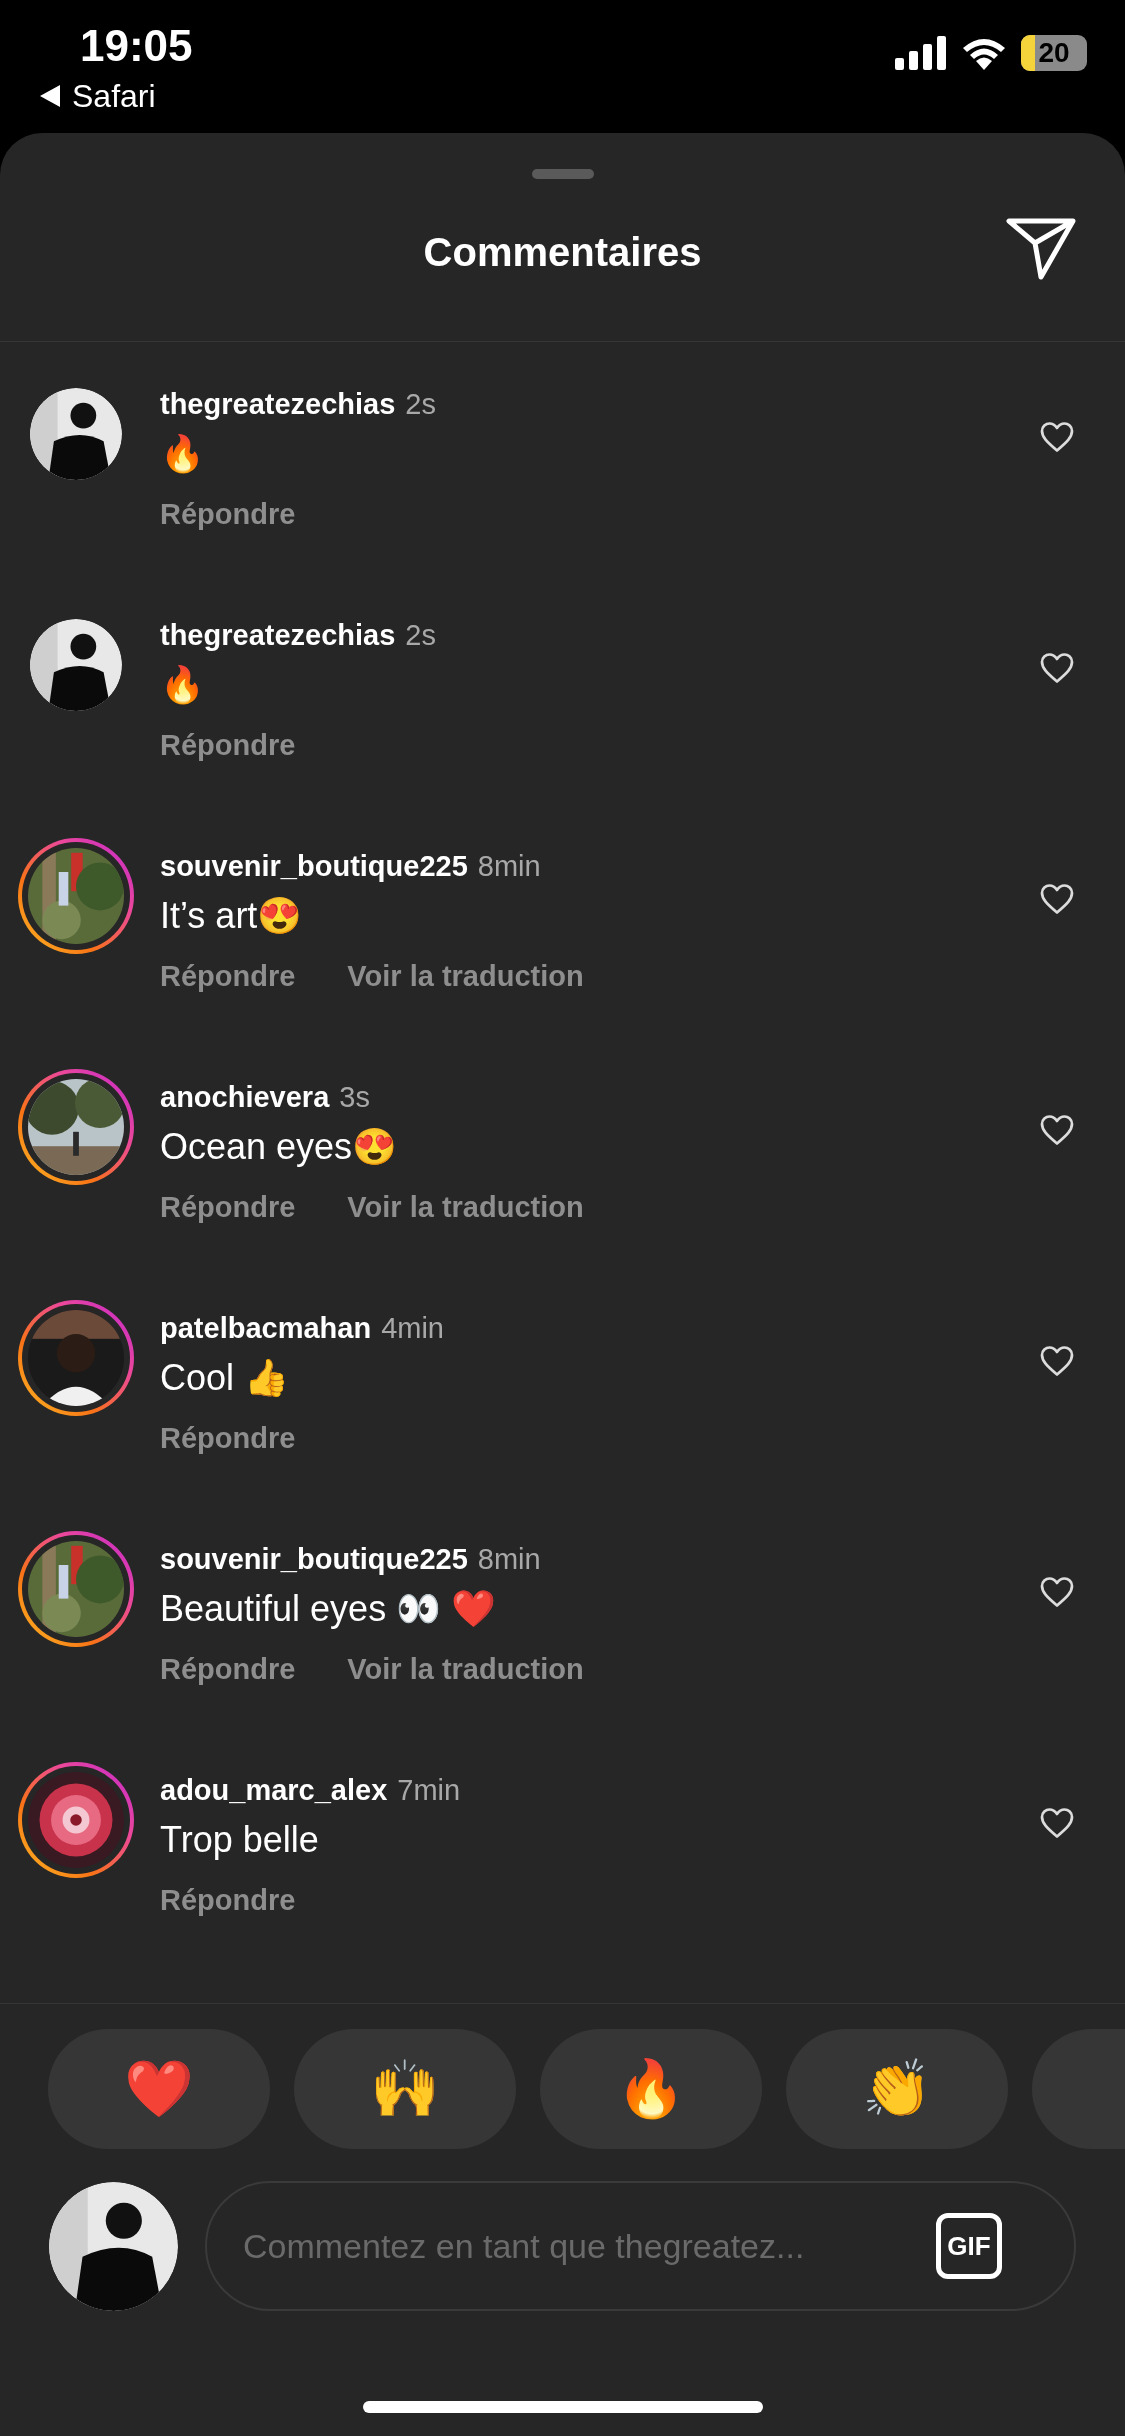 This screenshot has width=1125, height=2436. I want to click on sheet-title: Commentaires, so click(562, 252).